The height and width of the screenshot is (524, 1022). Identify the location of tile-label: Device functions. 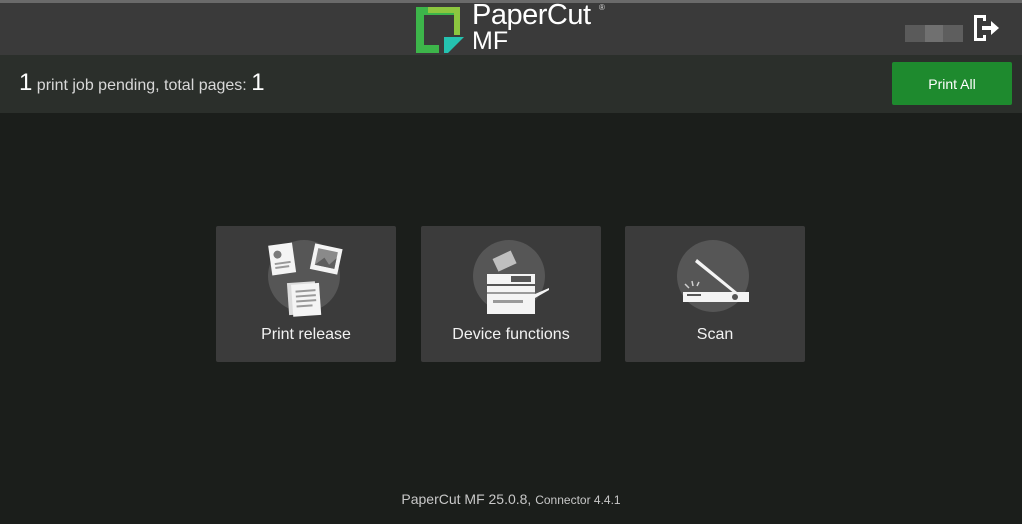
(511, 334).